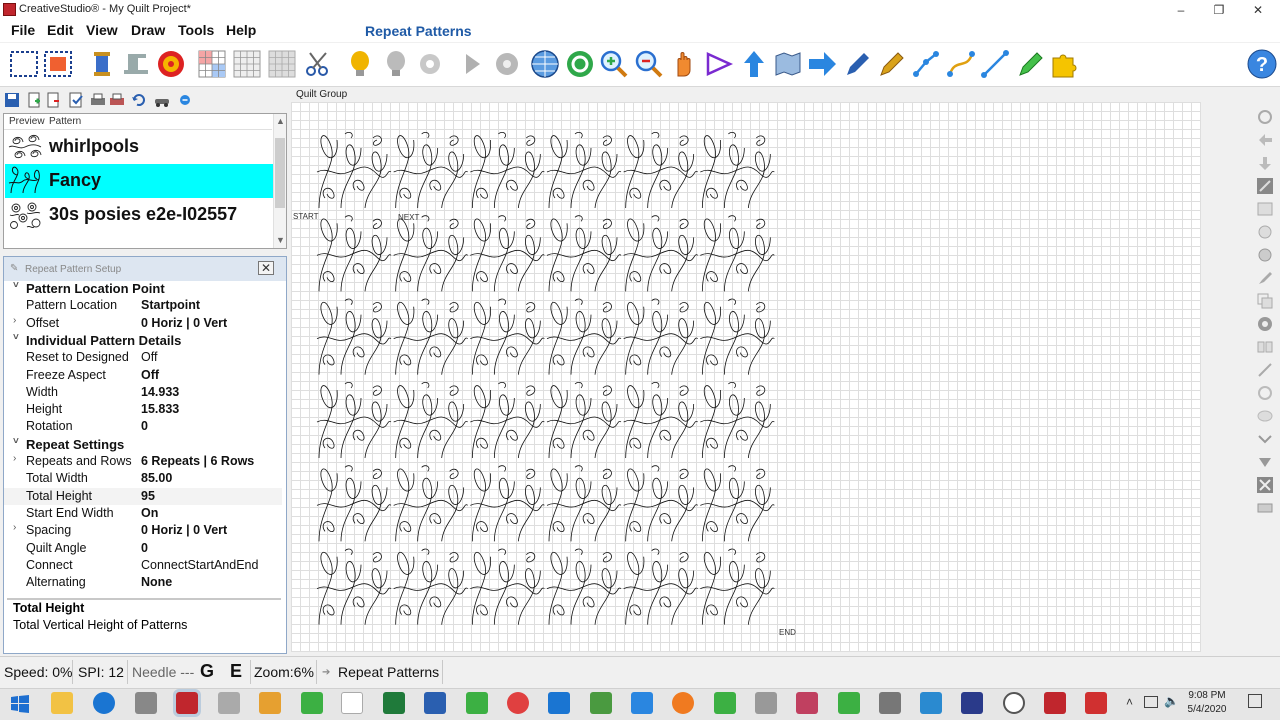 This screenshot has height=720, width=1280. I want to click on property-row: › Repeats and Rows 6 Repeats | 6 Rows, so click(143, 461).